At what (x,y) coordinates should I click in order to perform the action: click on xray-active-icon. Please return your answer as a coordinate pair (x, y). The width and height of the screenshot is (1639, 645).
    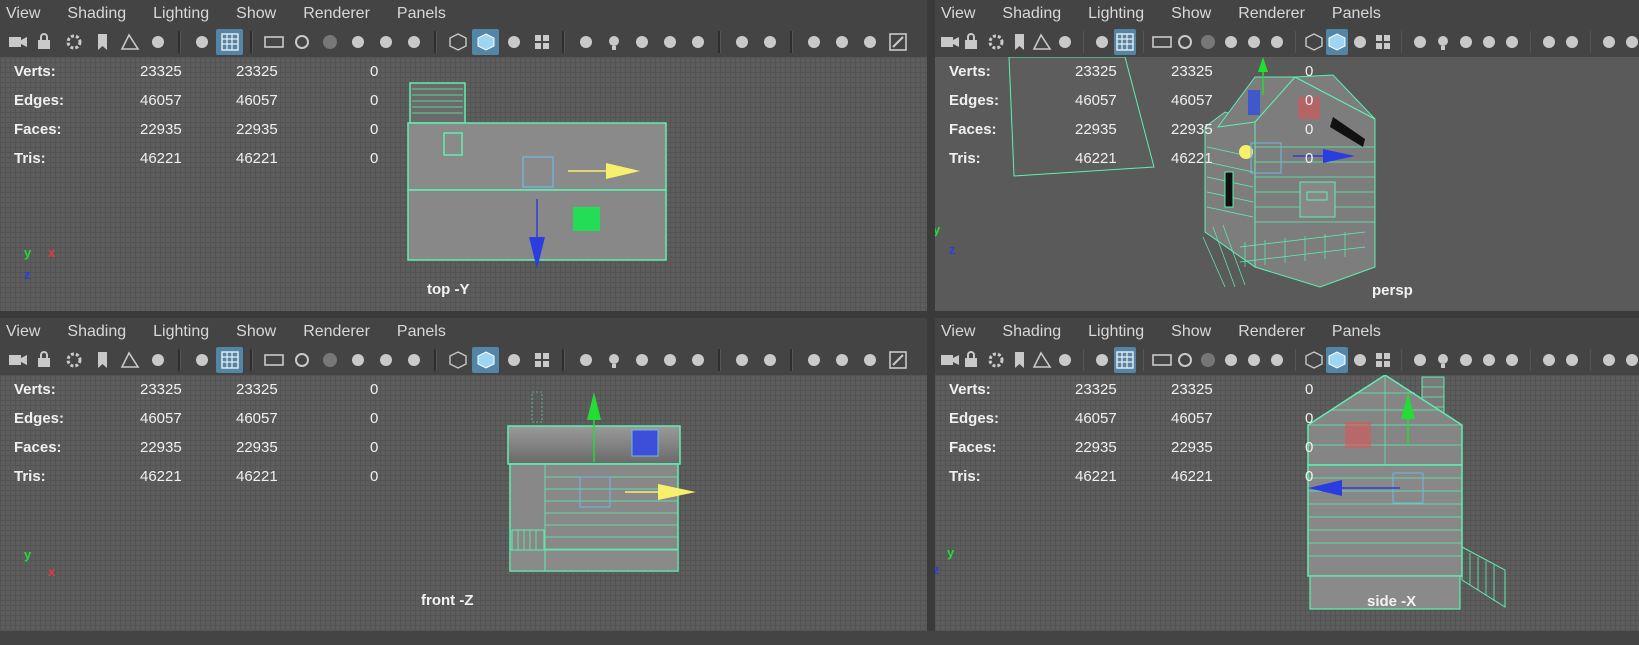
    Looking at the image, I should click on (869, 42).